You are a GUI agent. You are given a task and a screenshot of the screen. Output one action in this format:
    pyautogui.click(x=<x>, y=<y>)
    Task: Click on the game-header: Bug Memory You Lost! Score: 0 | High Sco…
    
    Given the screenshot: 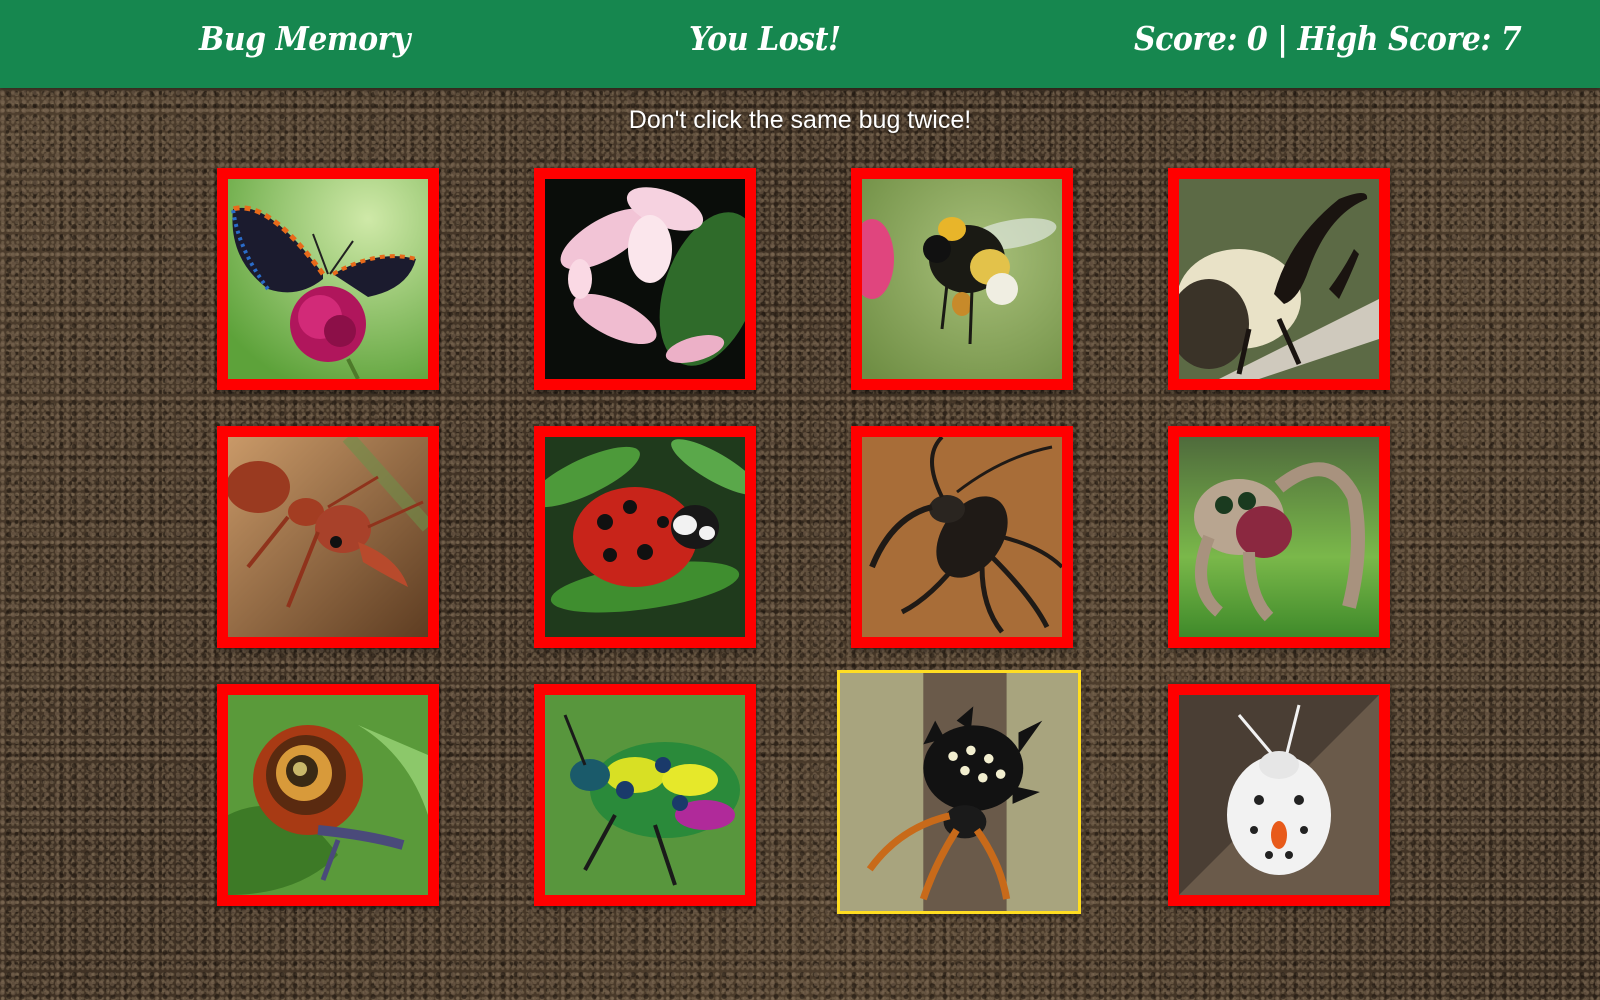 What is the action you would take?
    pyautogui.click(x=800, y=44)
    